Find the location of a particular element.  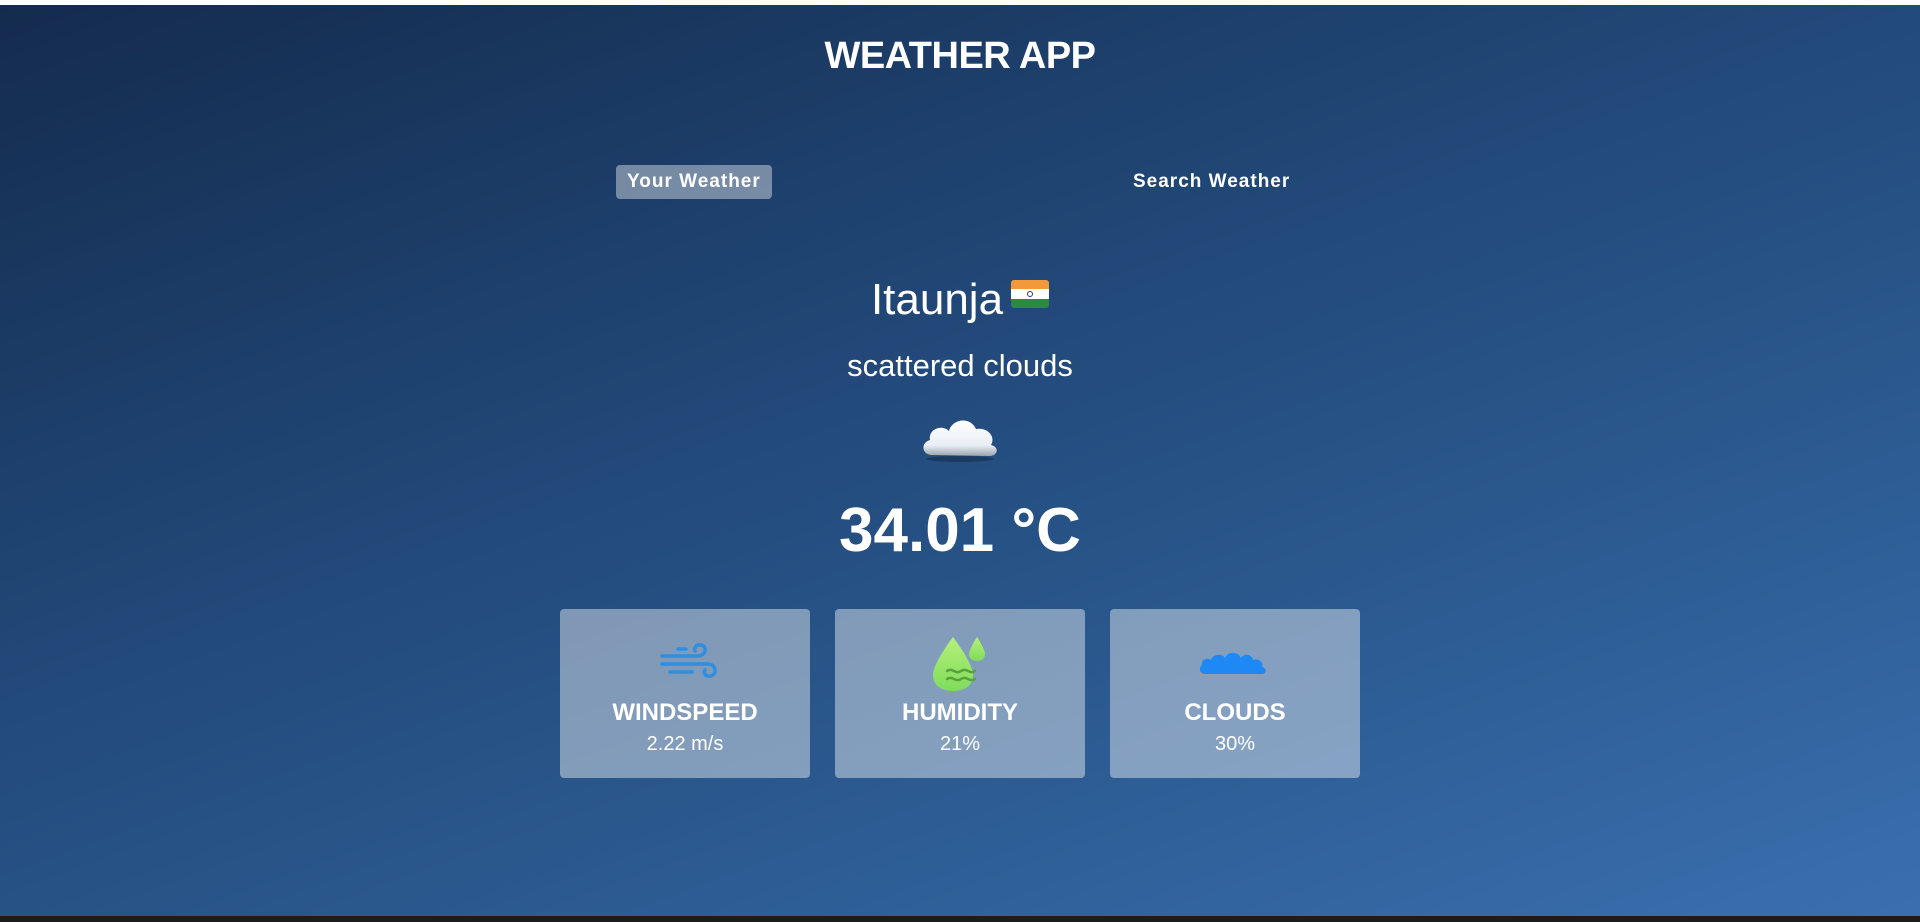

clouds-value: 30% is located at coordinates (1235, 744).